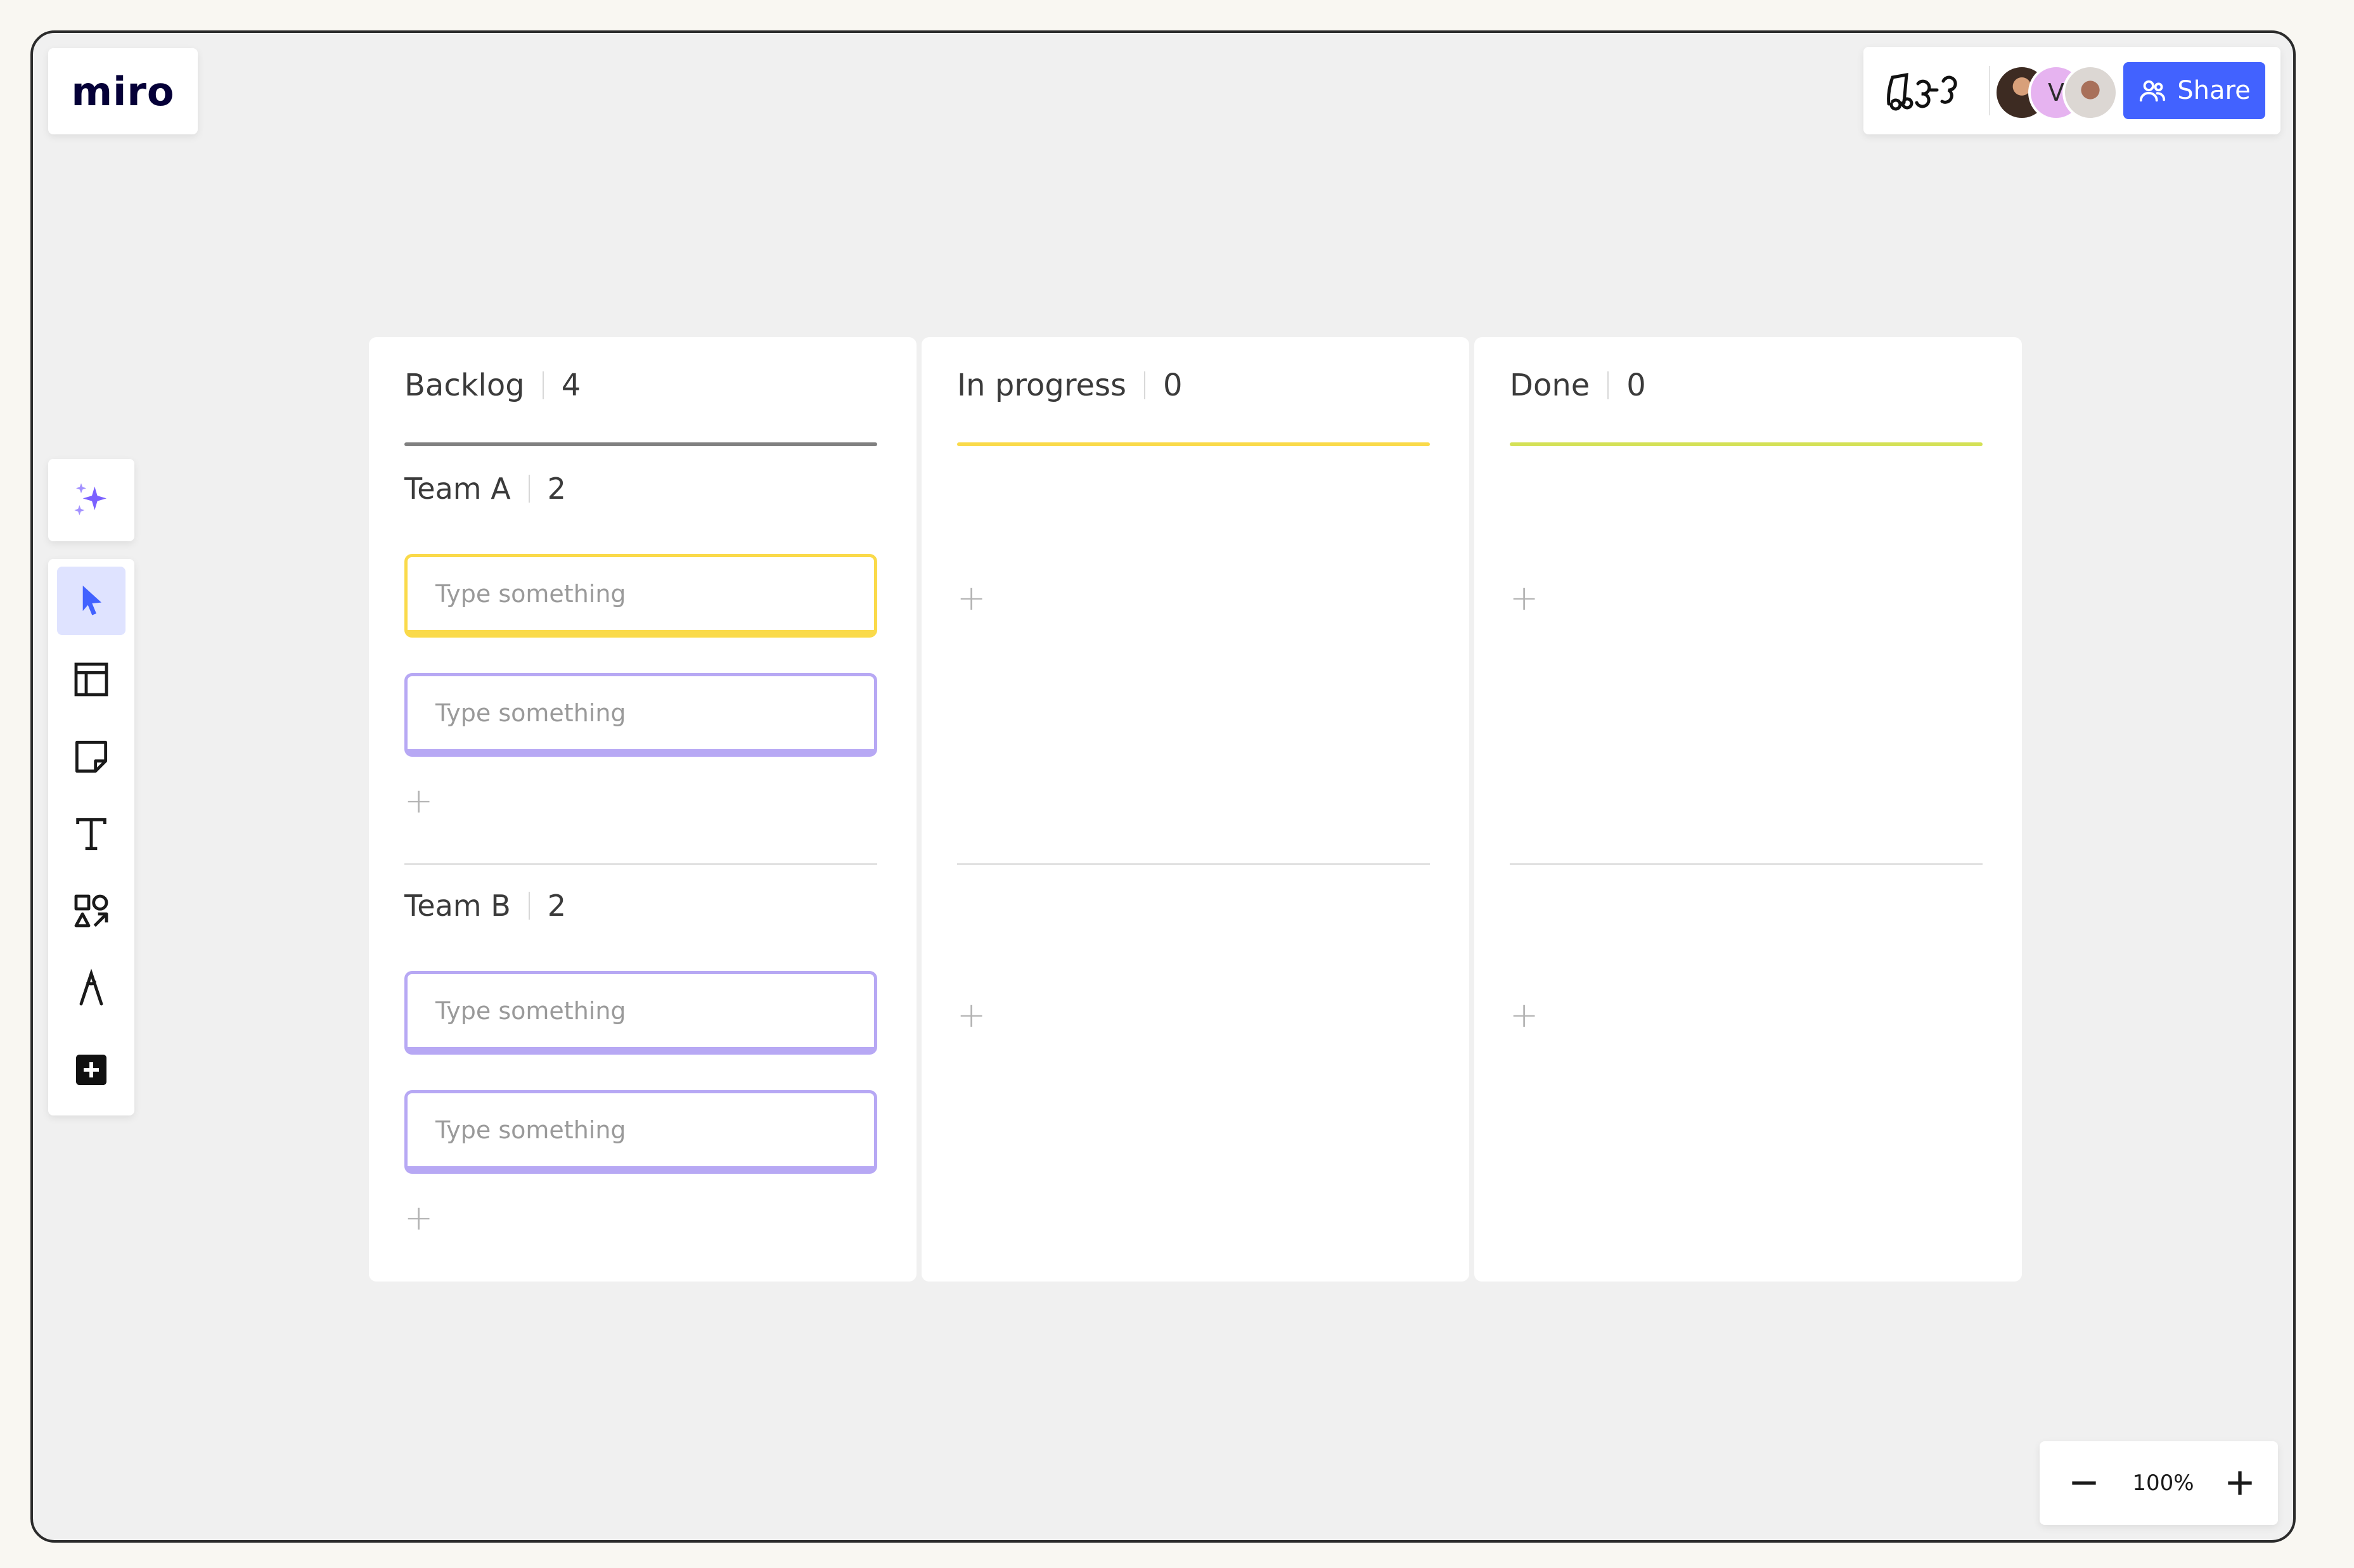 Image resolution: width=2354 pixels, height=1568 pixels. I want to click on column-title: Backlog, so click(464, 385).